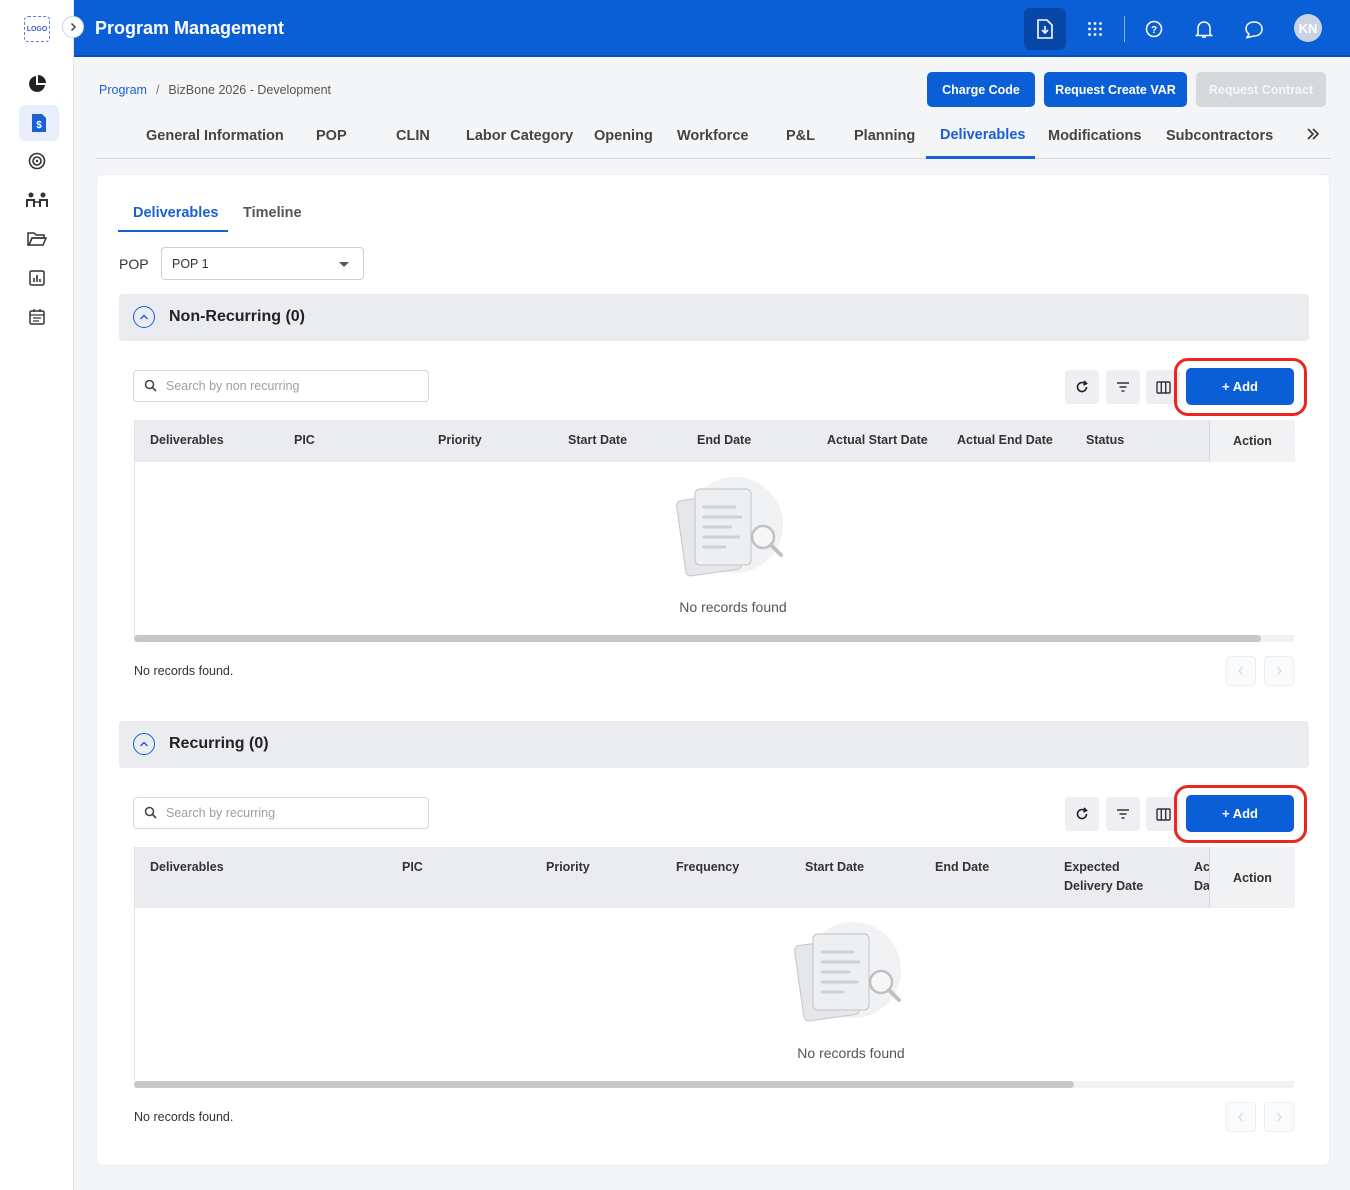 The width and height of the screenshot is (1350, 1190). What do you see at coordinates (1219, 136) in the screenshot?
I see `tab-subcontractors: Subcontractors` at bounding box center [1219, 136].